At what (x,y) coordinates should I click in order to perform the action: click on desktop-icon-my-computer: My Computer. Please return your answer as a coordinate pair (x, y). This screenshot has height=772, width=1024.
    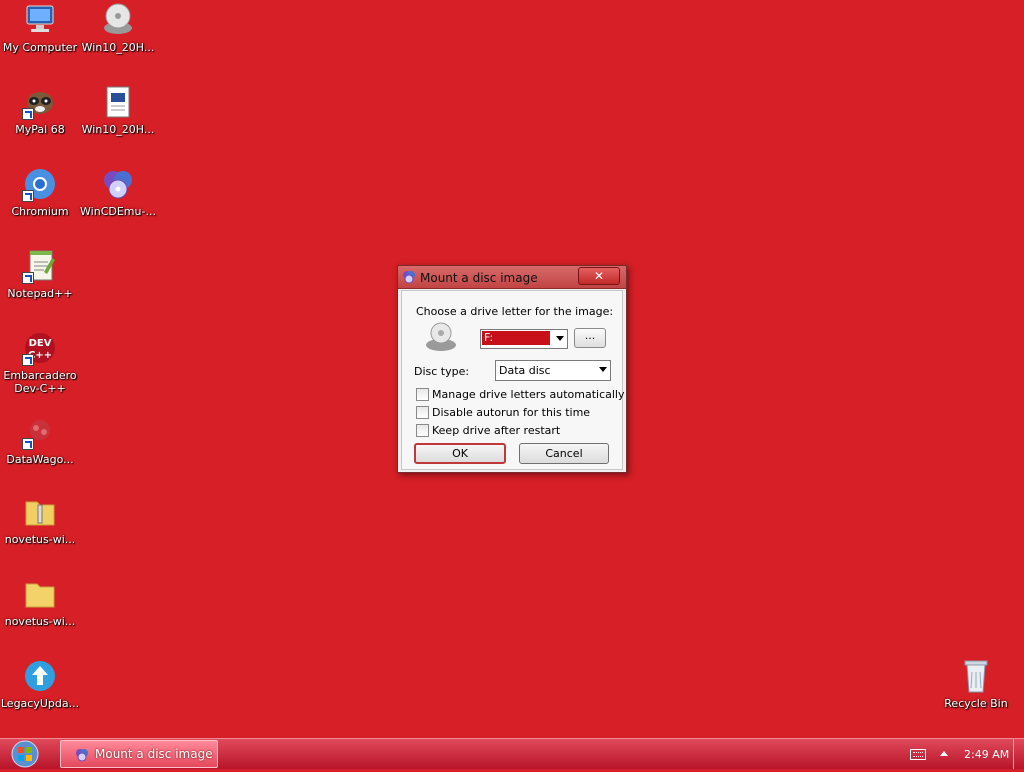
    Looking at the image, I should click on (40, 28).